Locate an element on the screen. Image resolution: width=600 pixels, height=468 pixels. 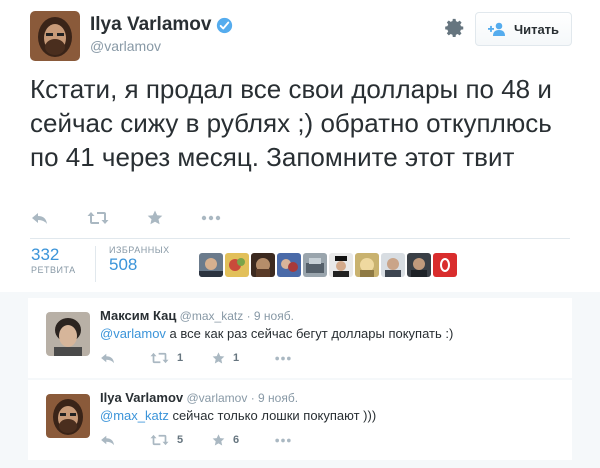
follow-button: Читать is located at coordinates (523, 29).